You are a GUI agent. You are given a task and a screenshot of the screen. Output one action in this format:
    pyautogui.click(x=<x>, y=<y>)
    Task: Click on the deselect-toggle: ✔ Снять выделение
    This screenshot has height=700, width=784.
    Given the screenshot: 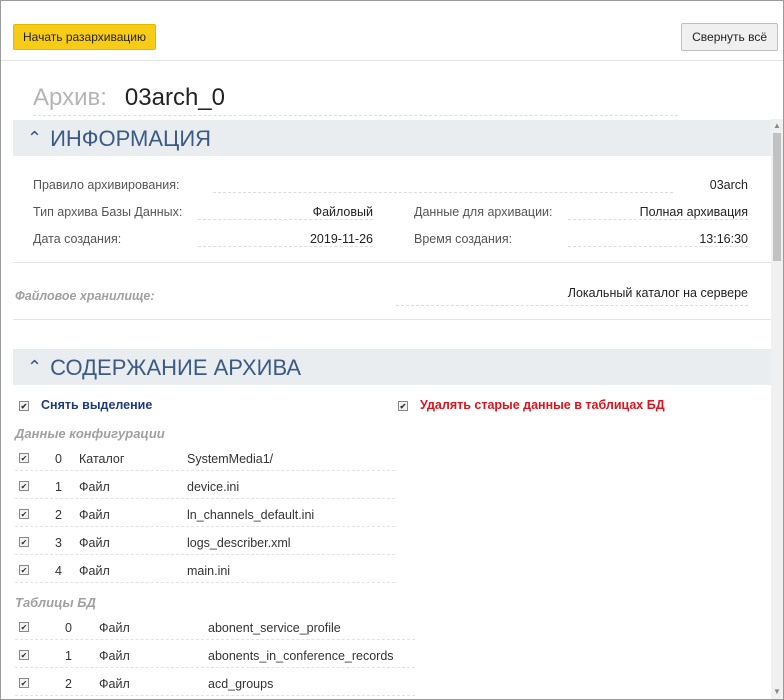 What is the action you would take?
    pyautogui.click(x=85, y=405)
    